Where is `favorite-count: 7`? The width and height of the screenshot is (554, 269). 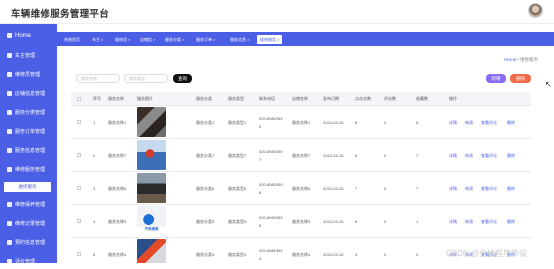
favorite-count: 7 is located at coordinates (417, 188).